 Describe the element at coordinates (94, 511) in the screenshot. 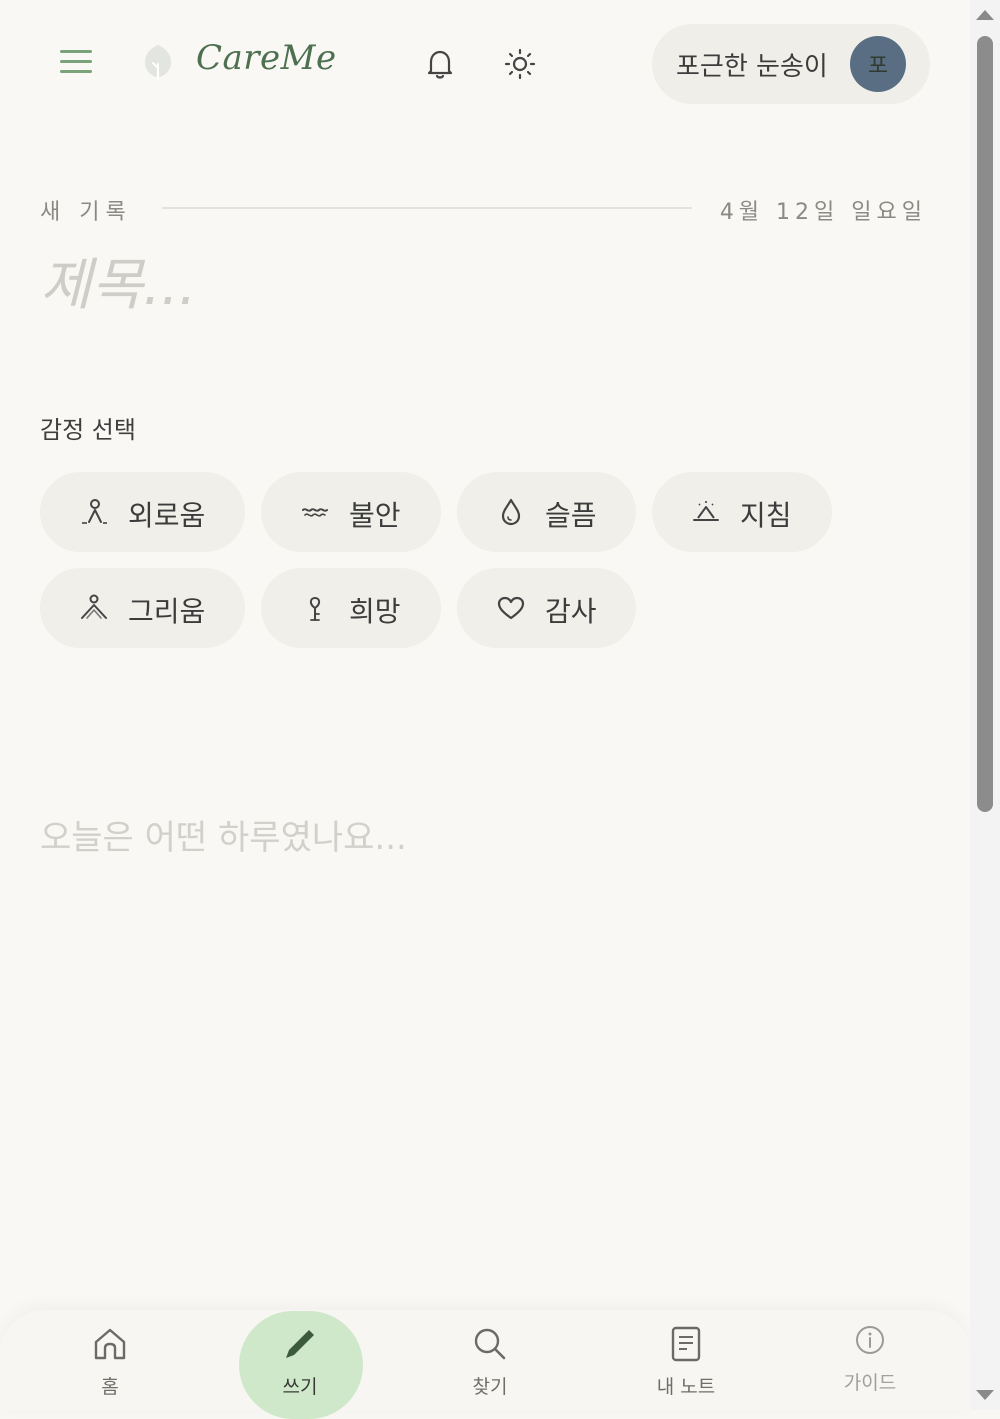

I see `lonely-person-icon` at that location.